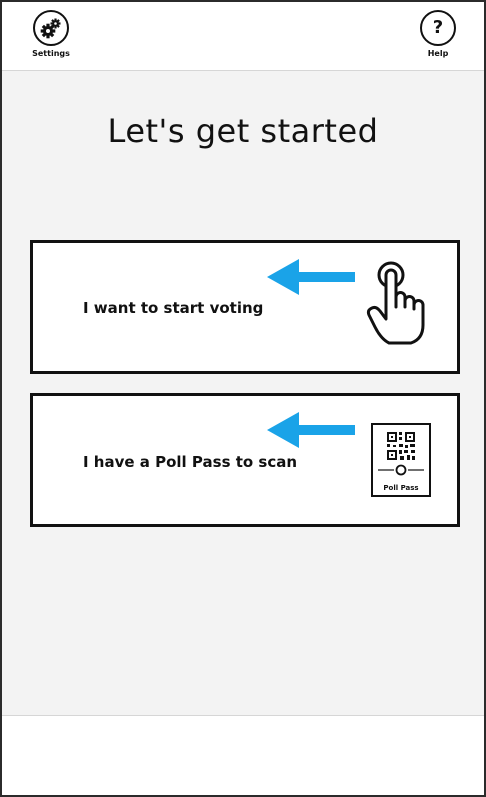  Describe the element at coordinates (243, 131) in the screenshot. I see `page-title: Let's get started` at that location.